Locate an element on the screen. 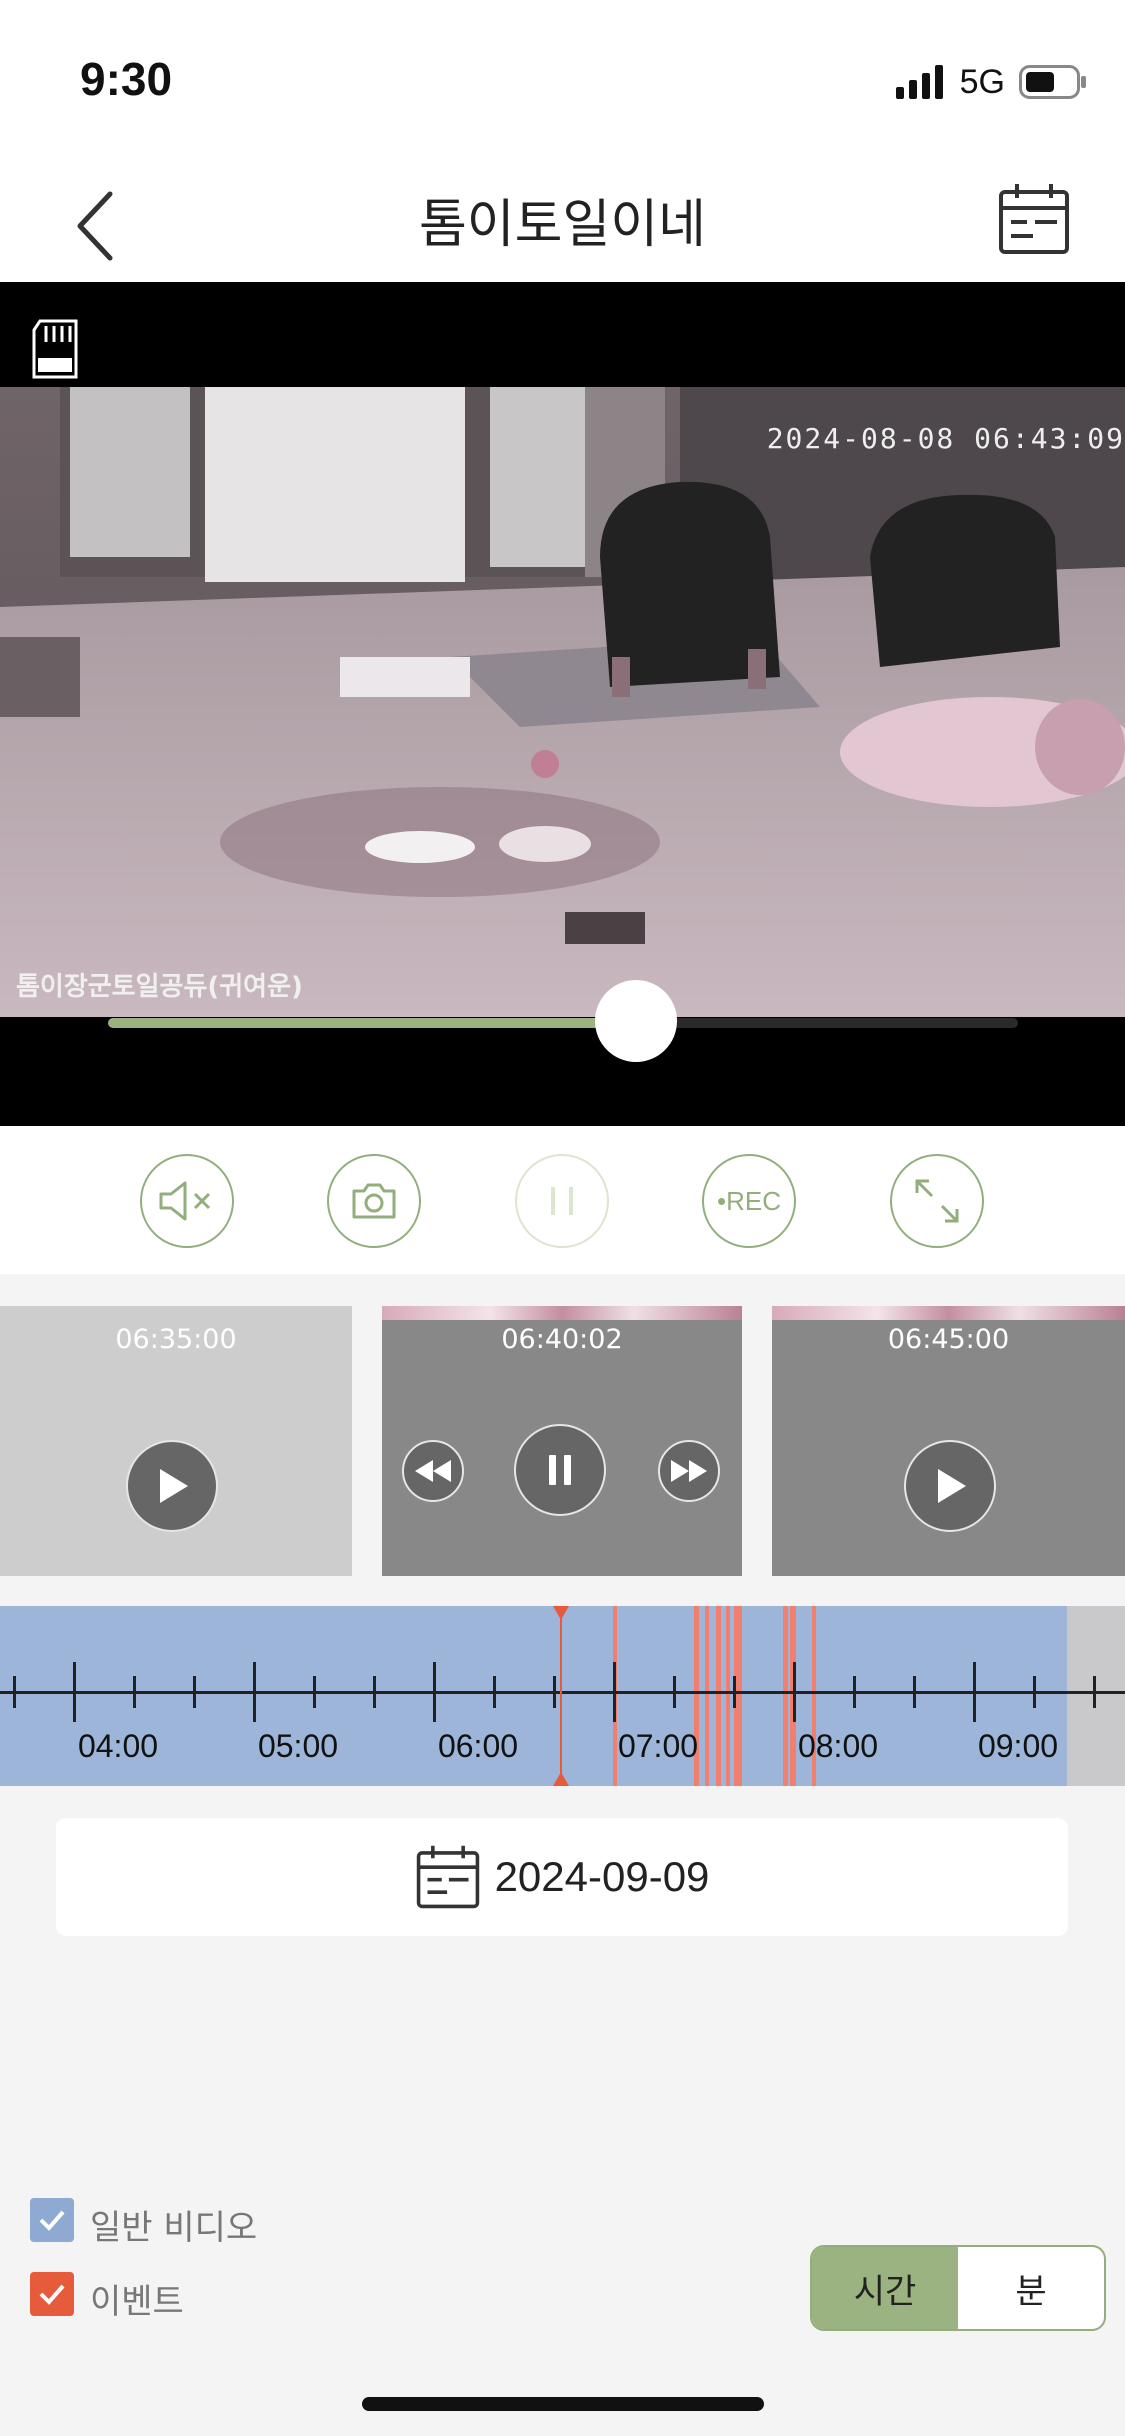 The height and width of the screenshot is (2436, 1125). speaker-muted-icon is located at coordinates (185, 1201).